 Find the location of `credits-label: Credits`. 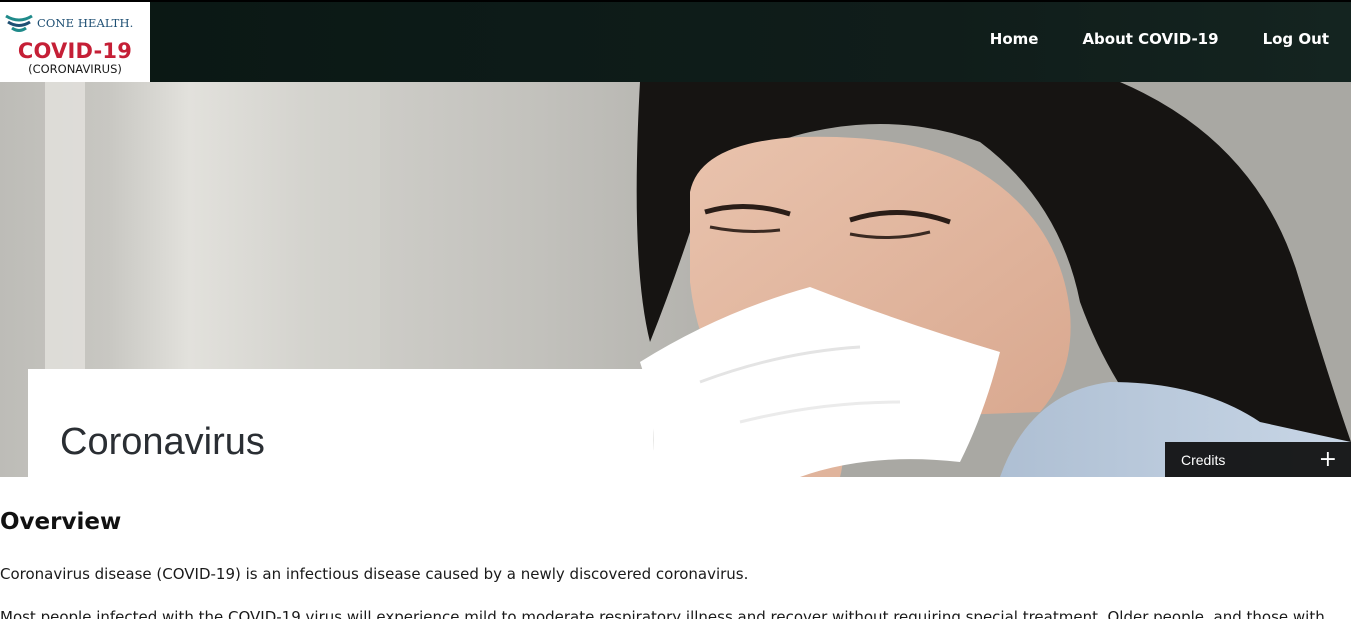

credits-label: Credits is located at coordinates (1203, 459).